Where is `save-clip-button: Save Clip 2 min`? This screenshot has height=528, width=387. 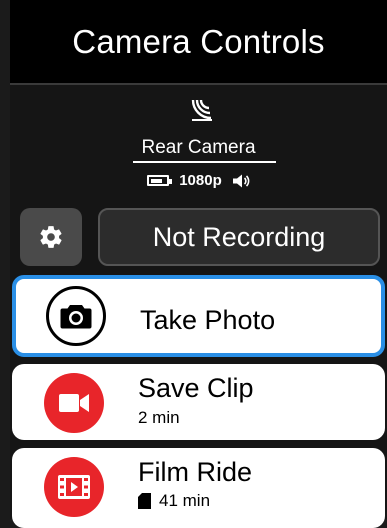 save-clip-button: Save Clip 2 min is located at coordinates (198, 402).